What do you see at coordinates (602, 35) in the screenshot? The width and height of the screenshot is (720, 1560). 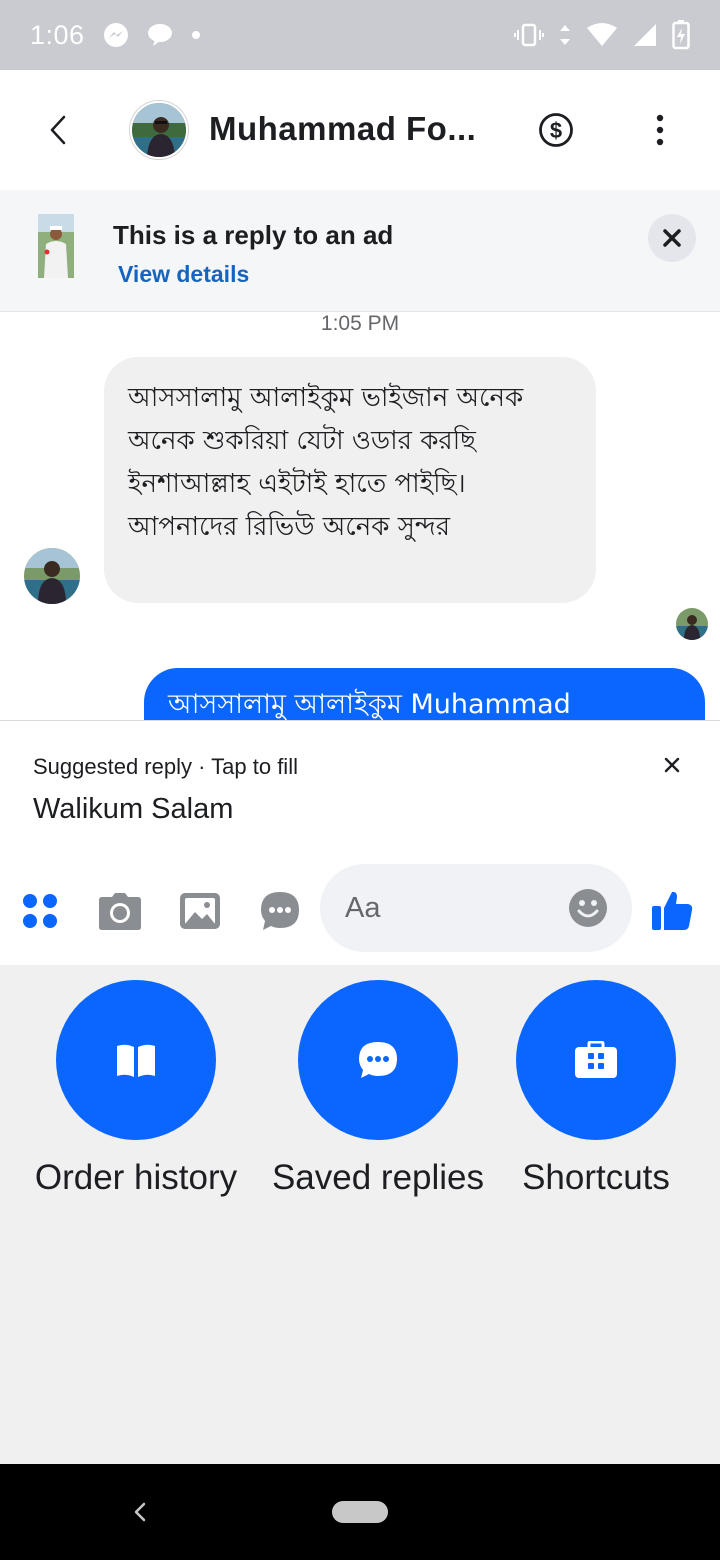 I see `wifi-icon: 4` at bounding box center [602, 35].